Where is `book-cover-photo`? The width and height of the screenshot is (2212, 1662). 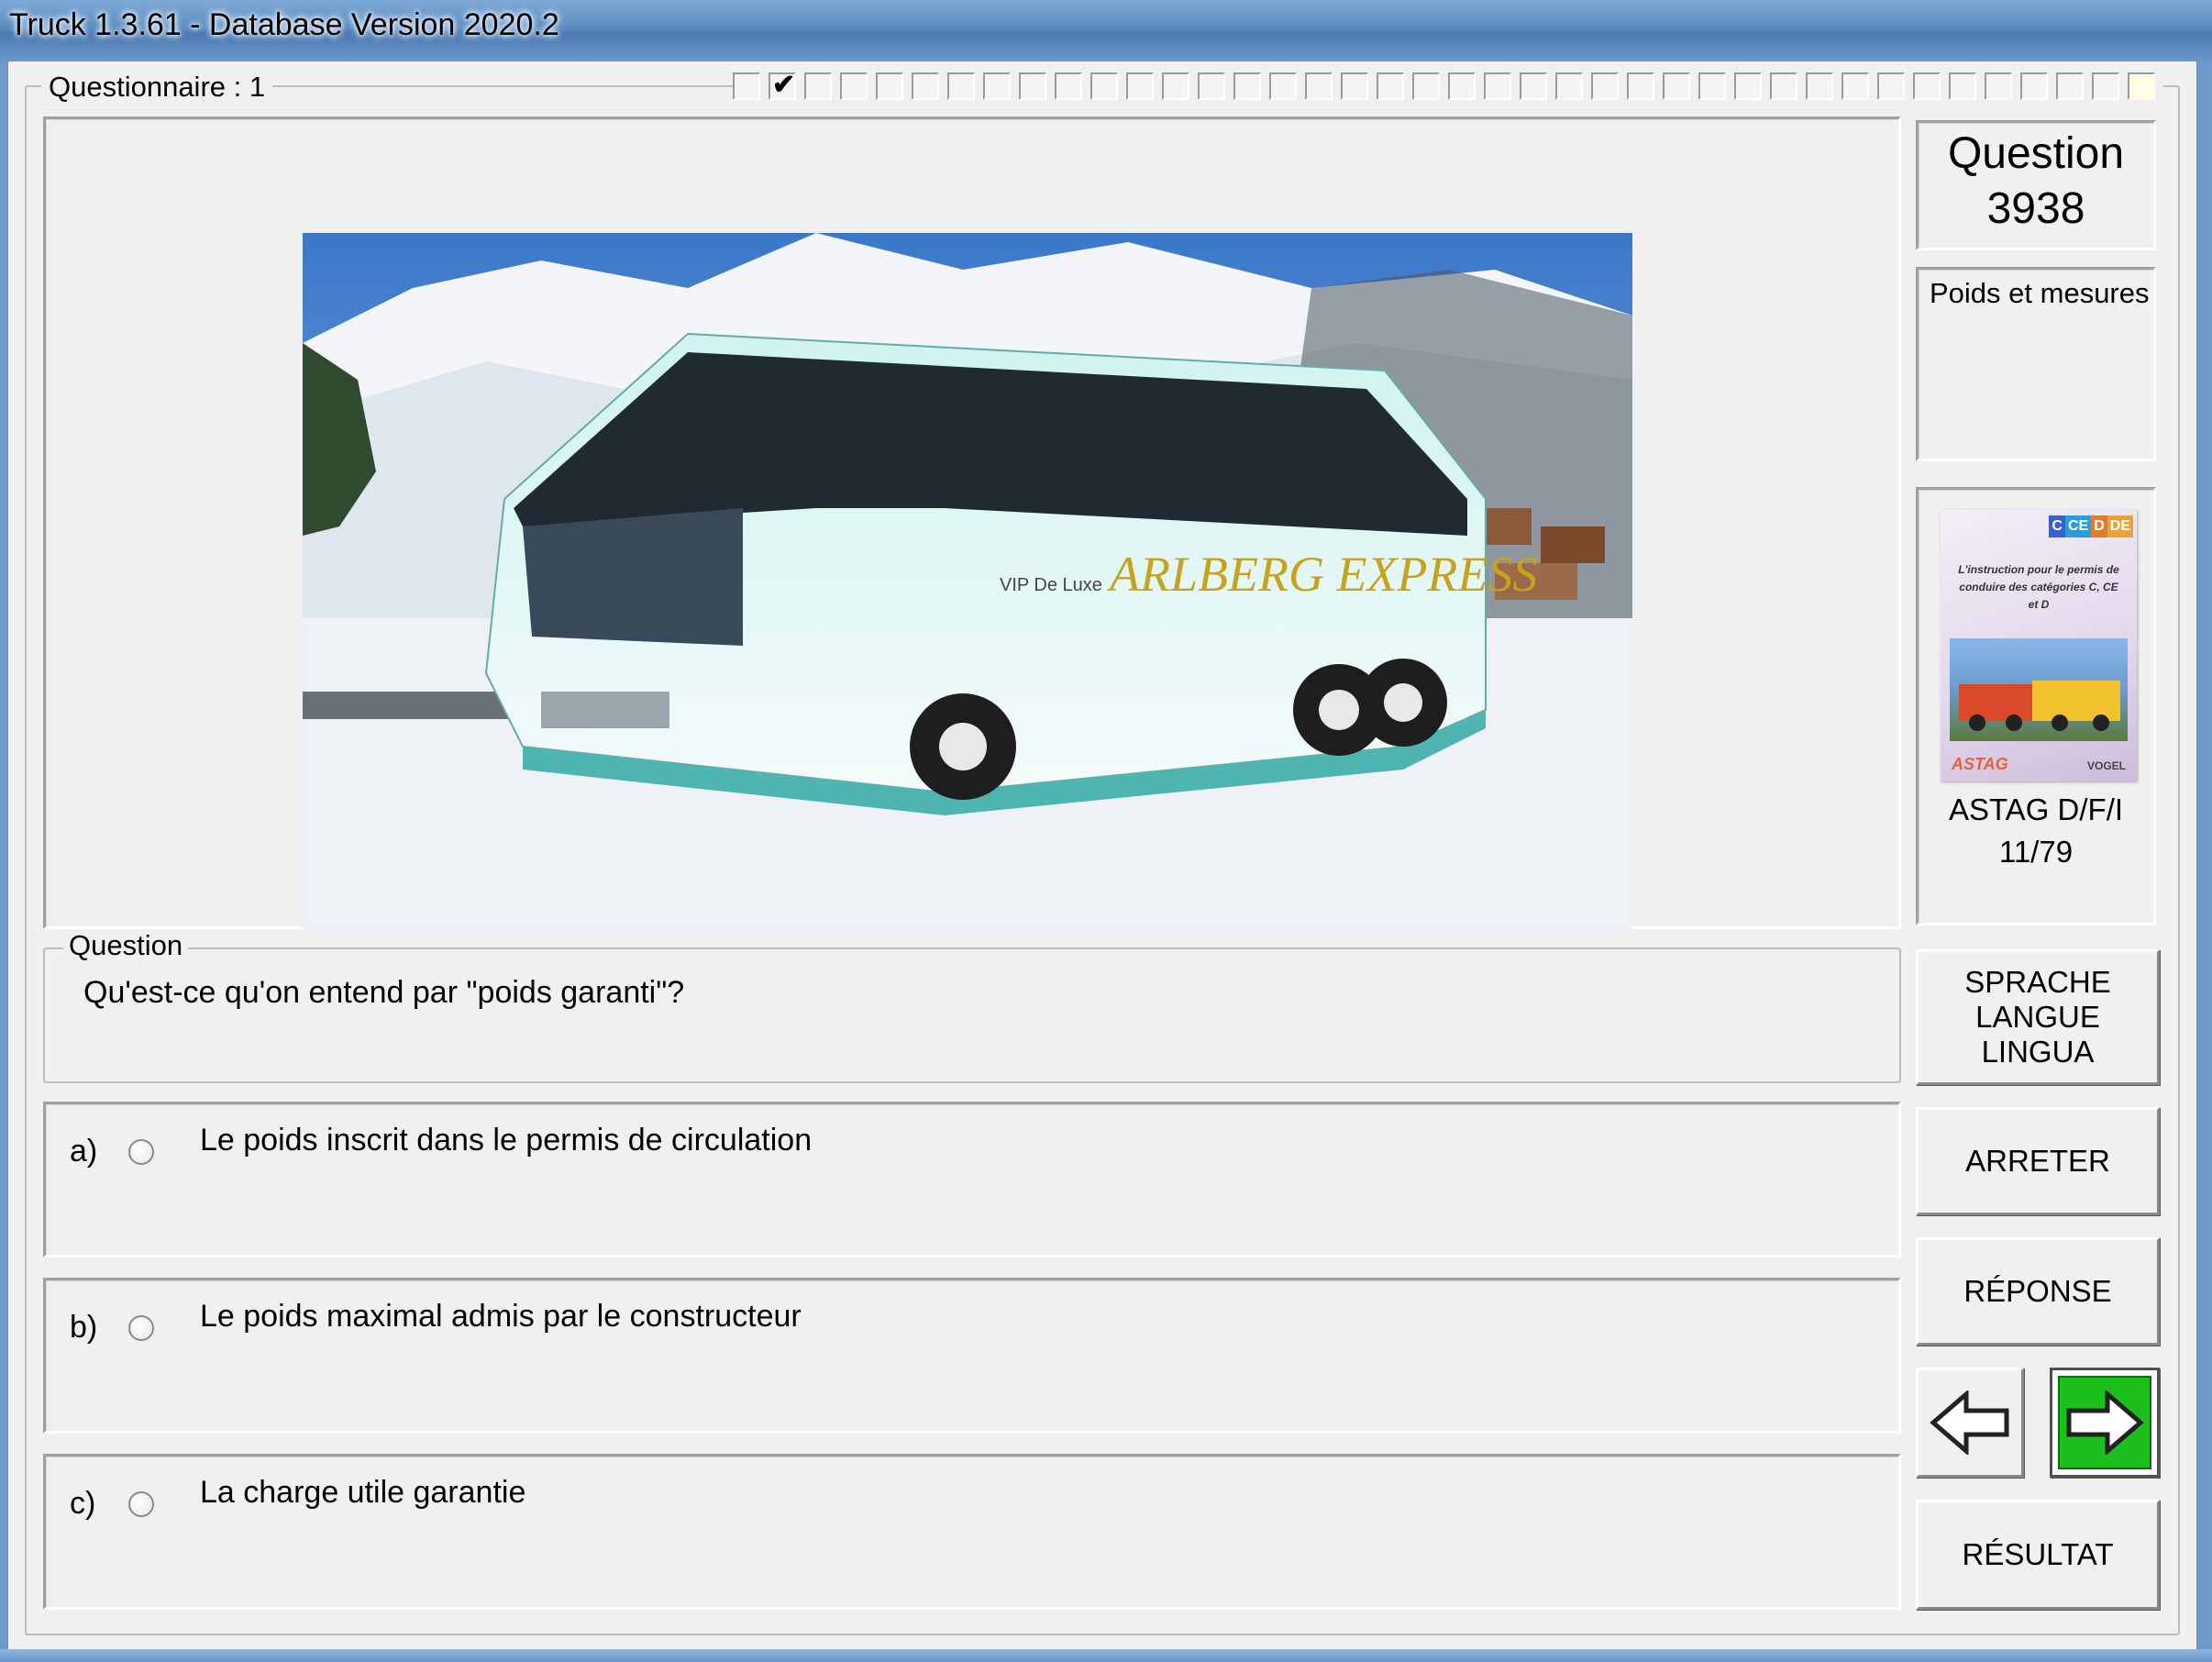 book-cover-photo is located at coordinates (2039, 689).